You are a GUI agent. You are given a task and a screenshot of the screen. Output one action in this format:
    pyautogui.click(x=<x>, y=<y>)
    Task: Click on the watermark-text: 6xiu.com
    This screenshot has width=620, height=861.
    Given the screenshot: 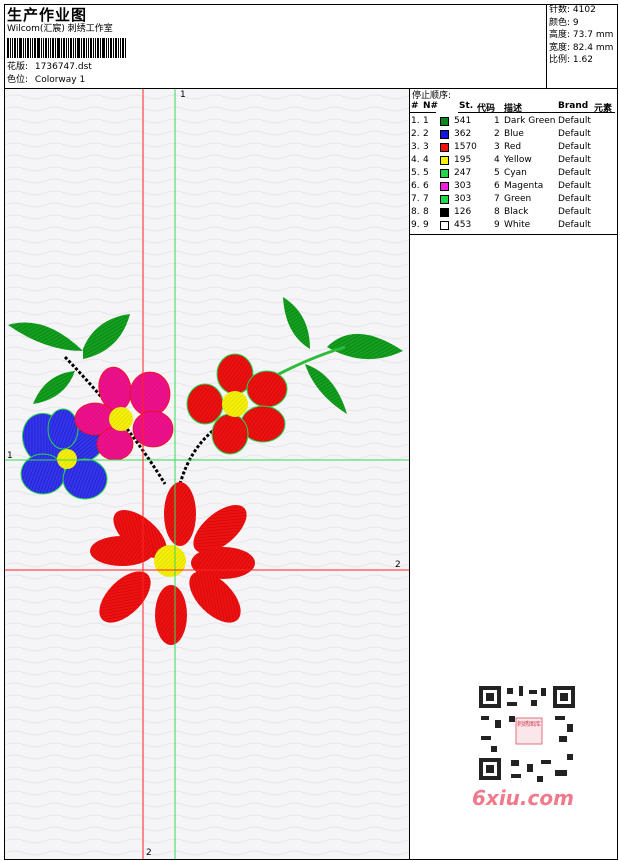 What is the action you would take?
    pyautogui.click(x=523, y=798)
    